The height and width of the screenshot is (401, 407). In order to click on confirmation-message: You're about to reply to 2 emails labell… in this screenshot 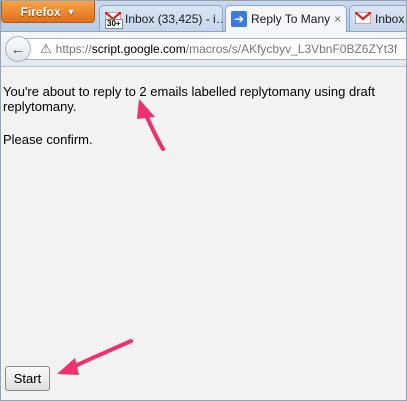, I will do `click(189, 99)`.